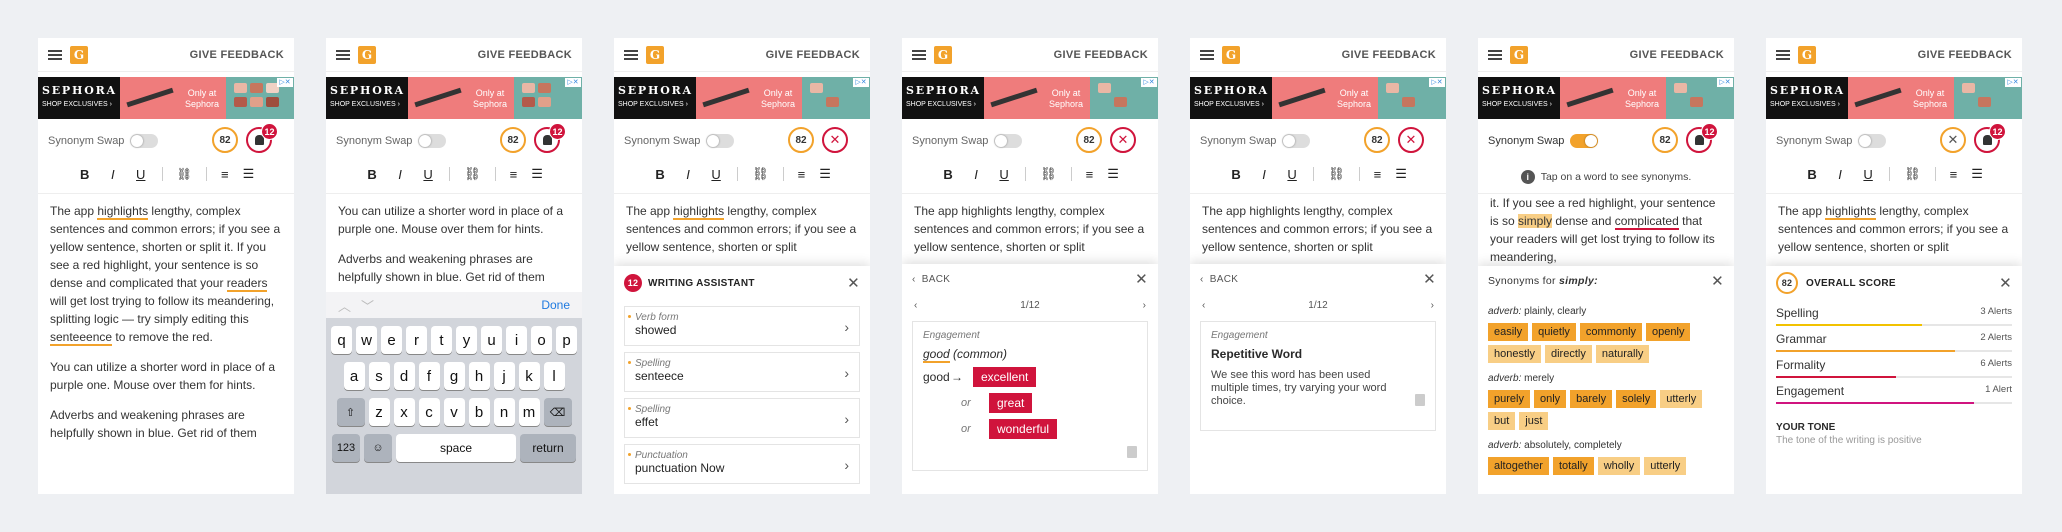 The width and height of the screenshot is (2062, 532). Describe the element at coordinates (1573, 466) in the screenshot. I see `synonym-chip: totally` at that location.